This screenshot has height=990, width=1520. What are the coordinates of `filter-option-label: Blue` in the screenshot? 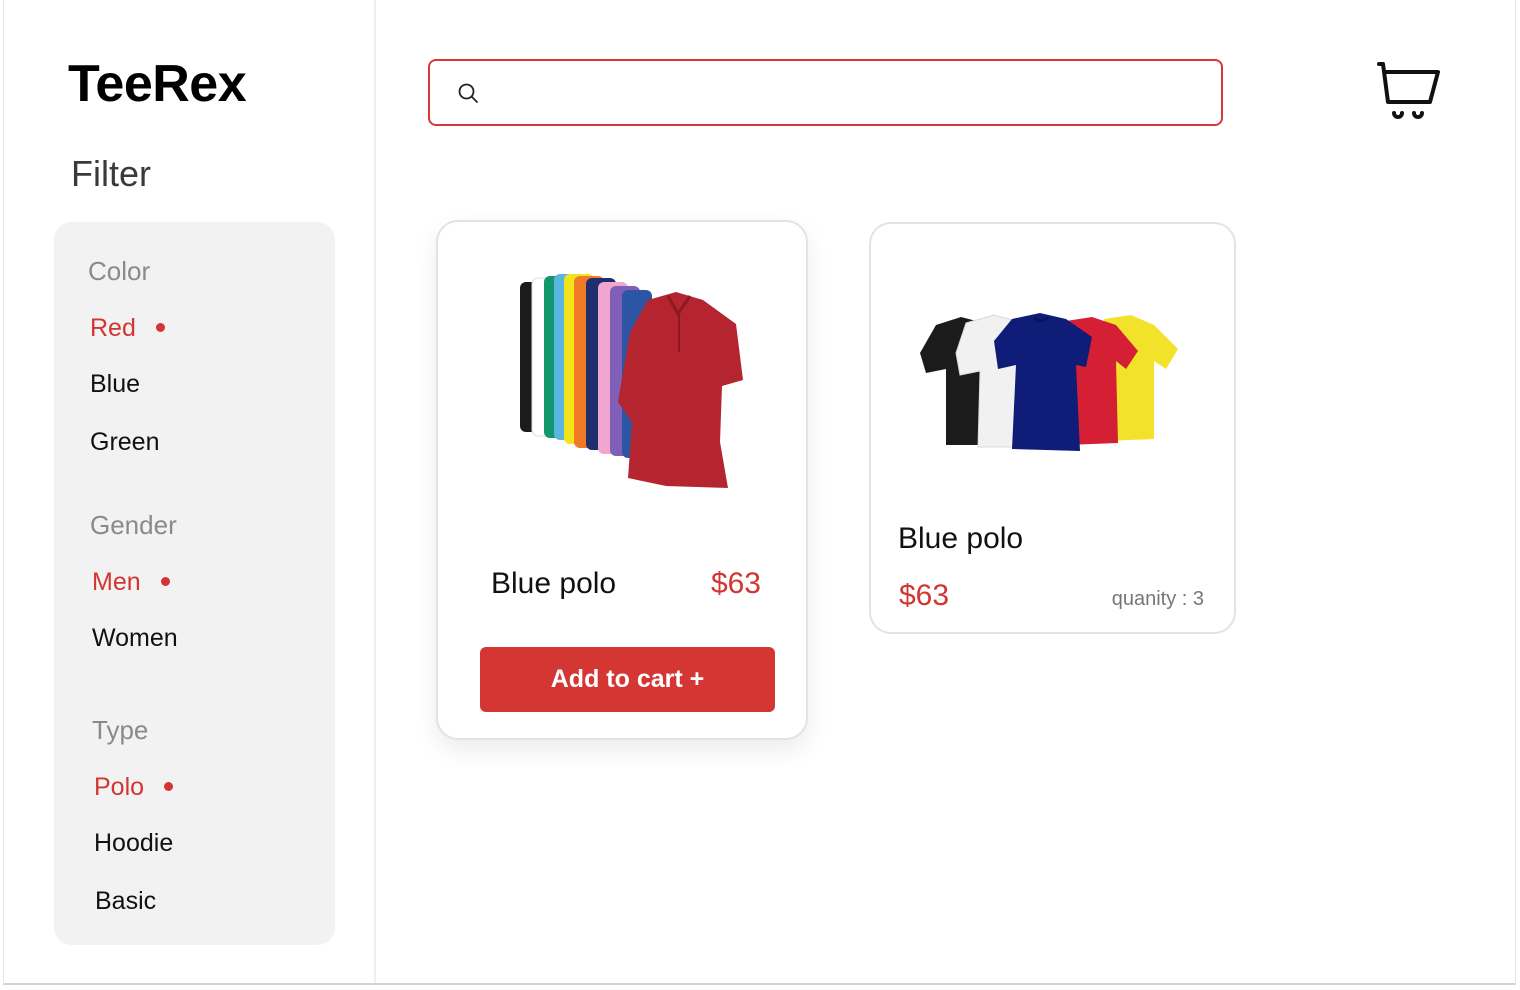 It's located at (115, 384).